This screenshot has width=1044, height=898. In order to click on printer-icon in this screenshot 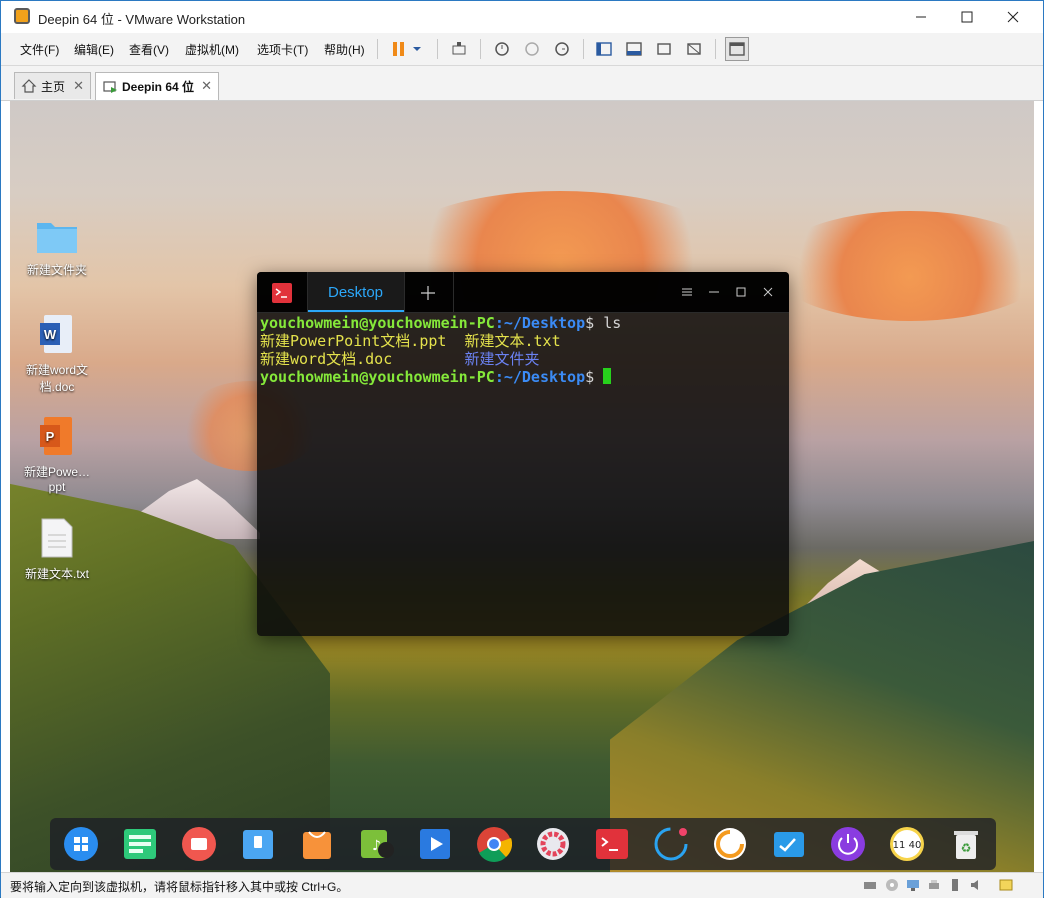, I will do `click(934, 885)`.